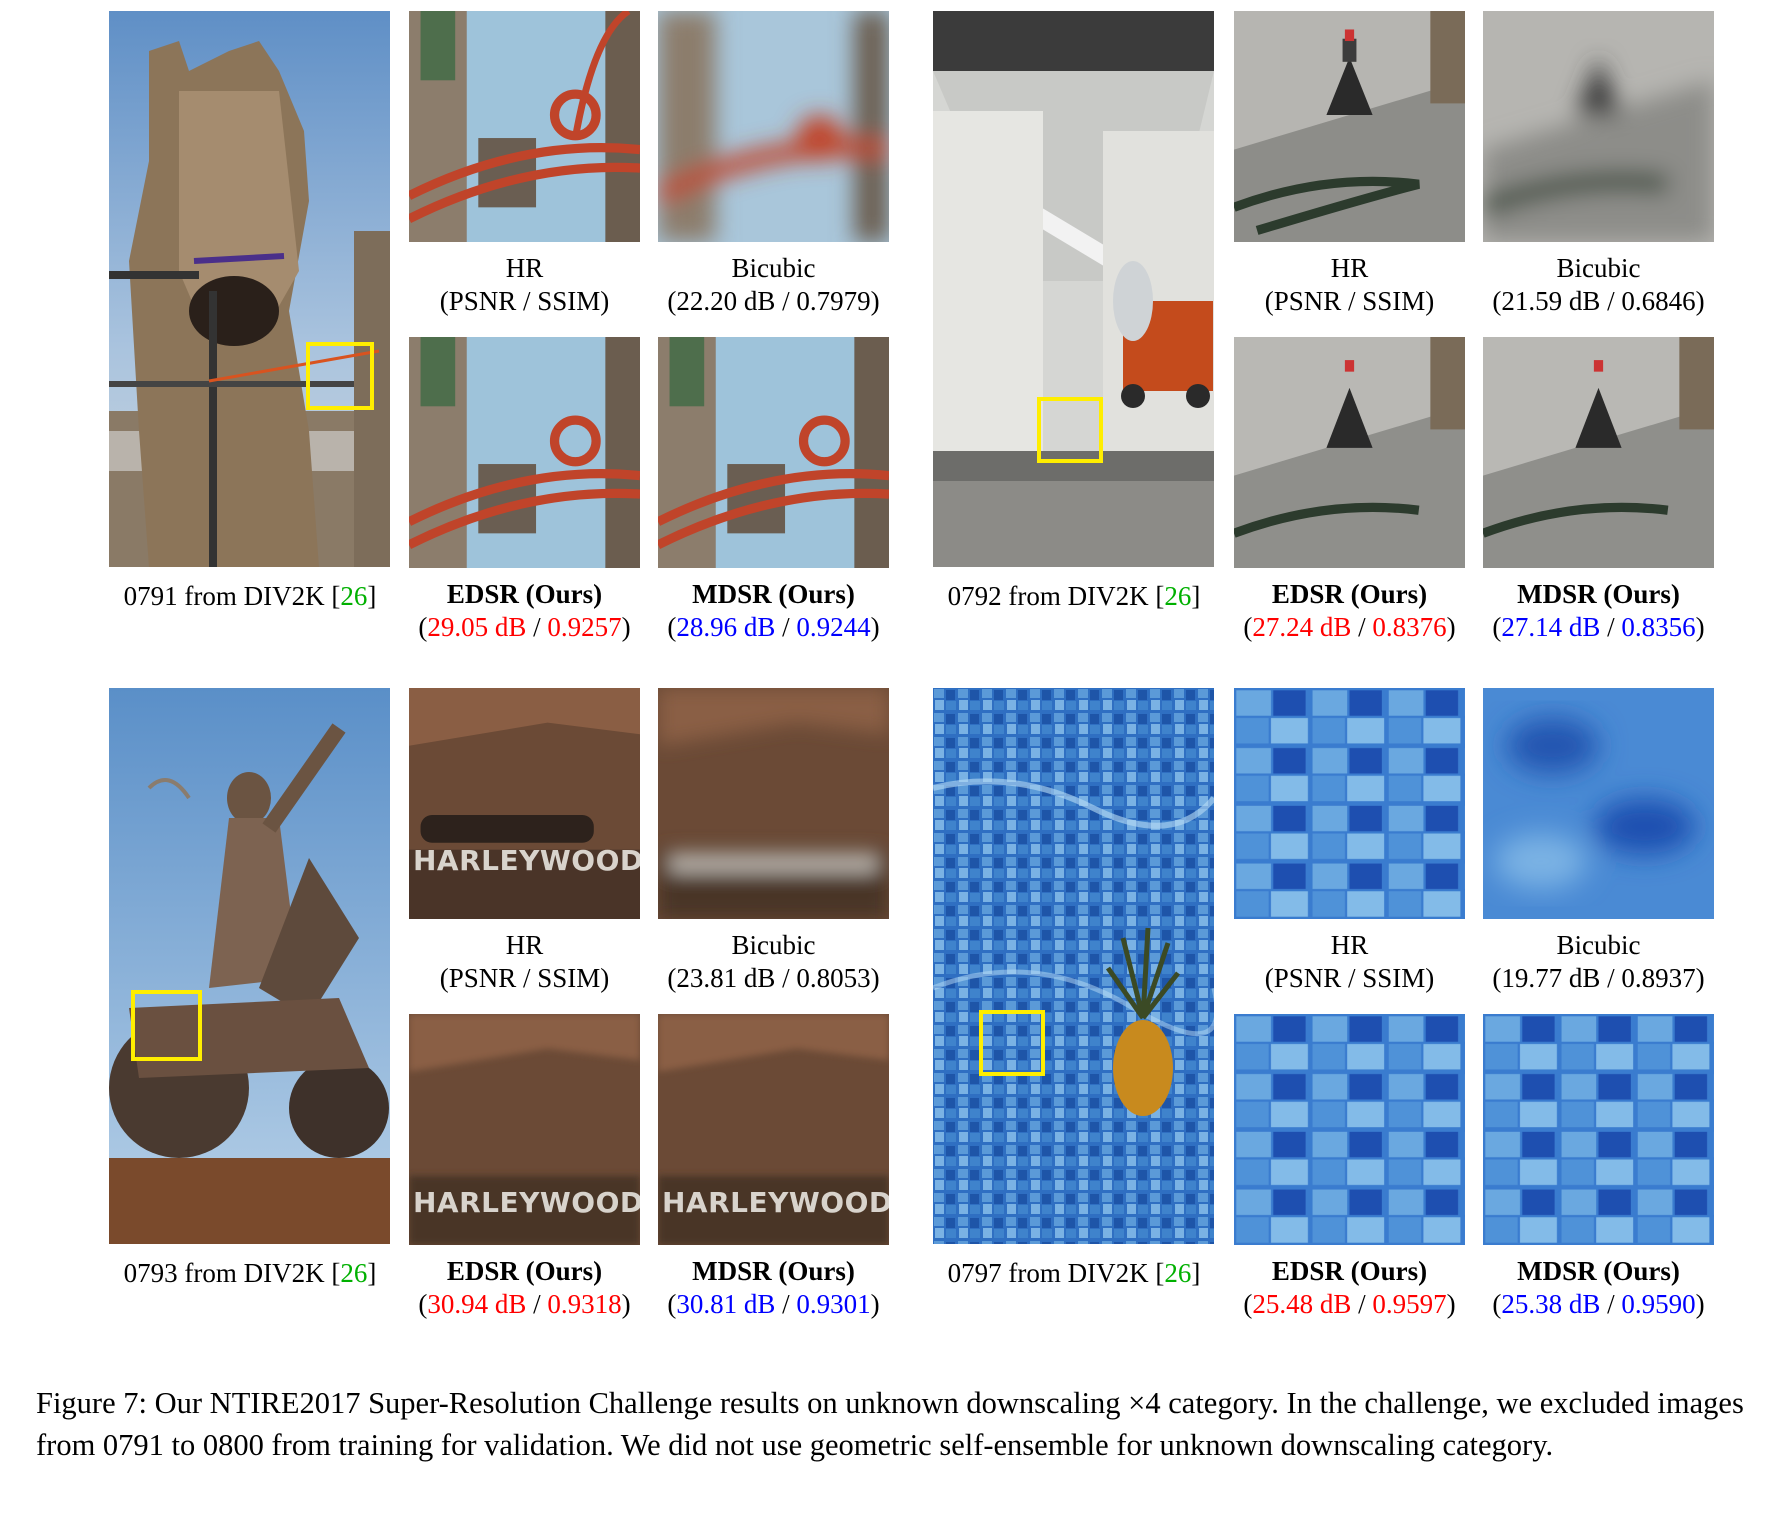 The image size is (1792, 1516). Describe the element at coordinates (524, 610) in the screenshot. I see `edsr-caption: EDSR (Ours) (29.05 dB / 0.9257)` at that location.